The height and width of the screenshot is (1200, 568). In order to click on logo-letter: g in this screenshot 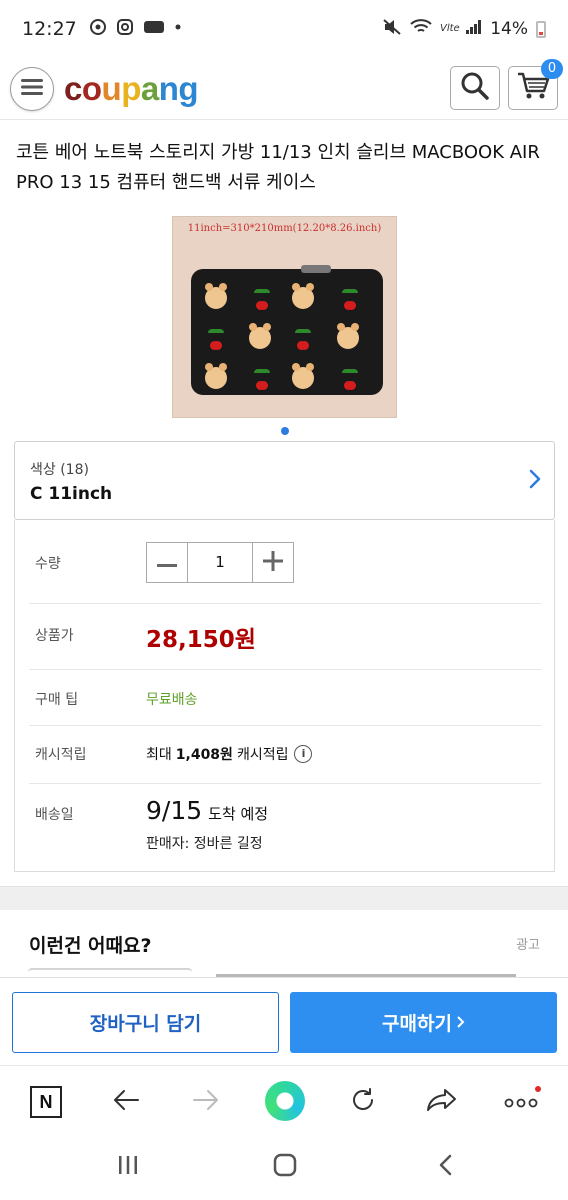, I will do `click(188, 88)`.